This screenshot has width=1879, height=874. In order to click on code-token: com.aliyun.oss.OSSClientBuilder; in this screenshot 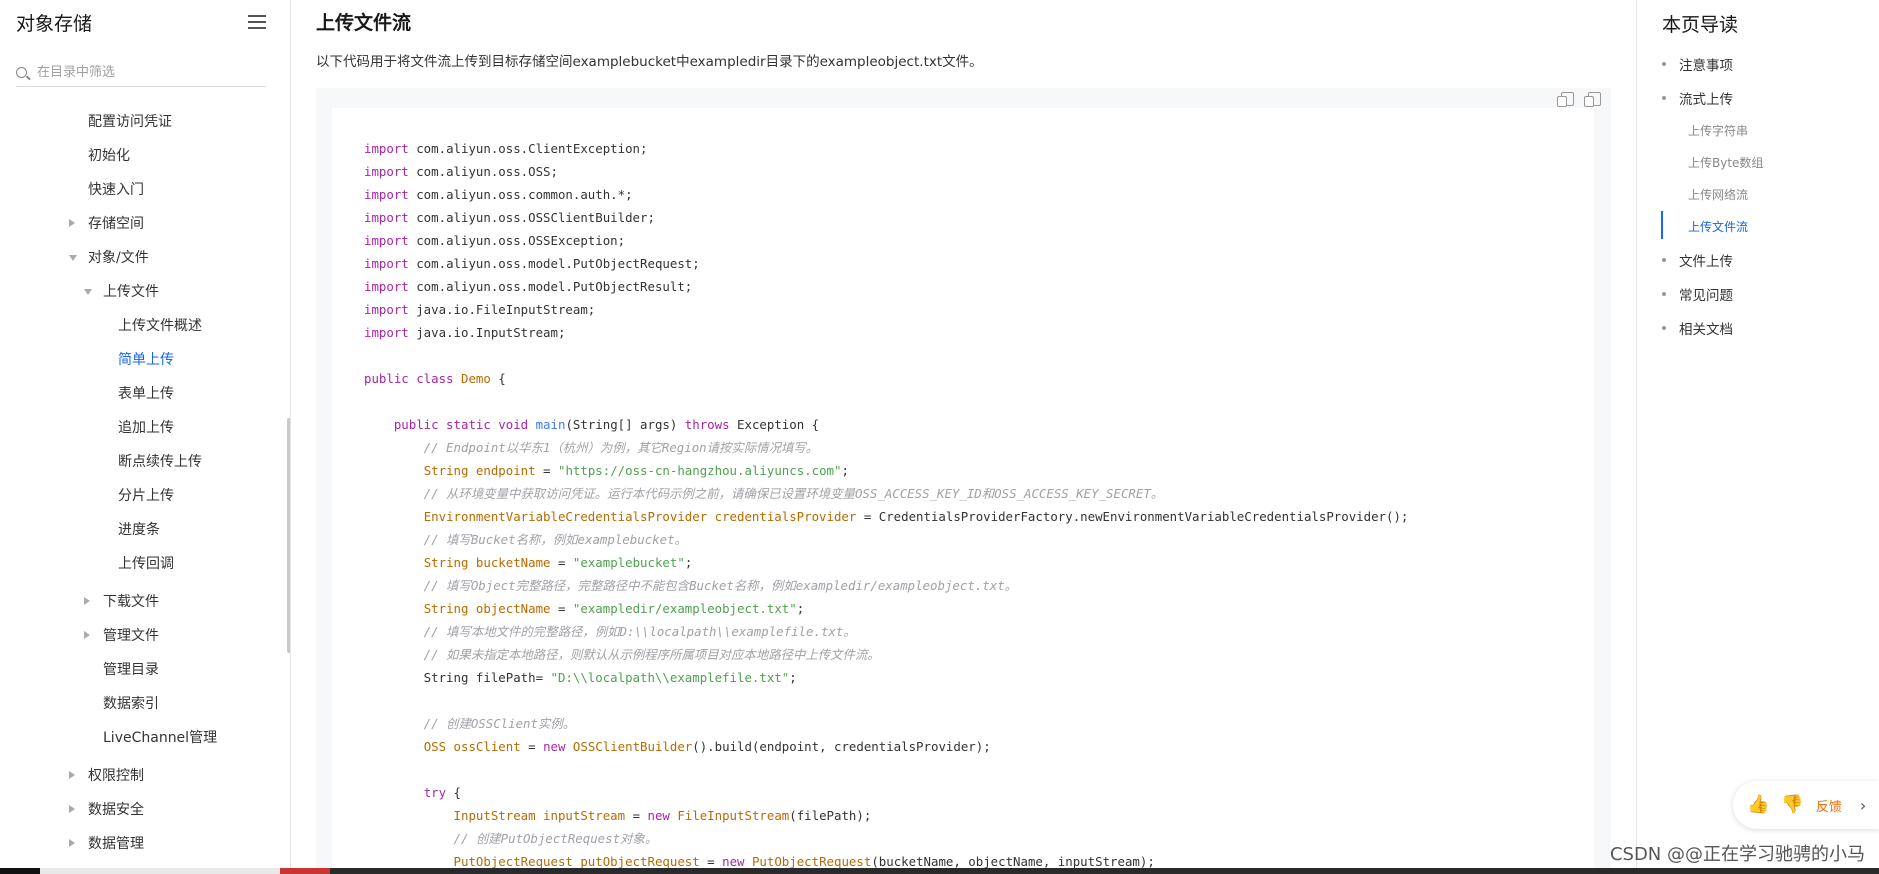, I will do `click(531, 217)`.